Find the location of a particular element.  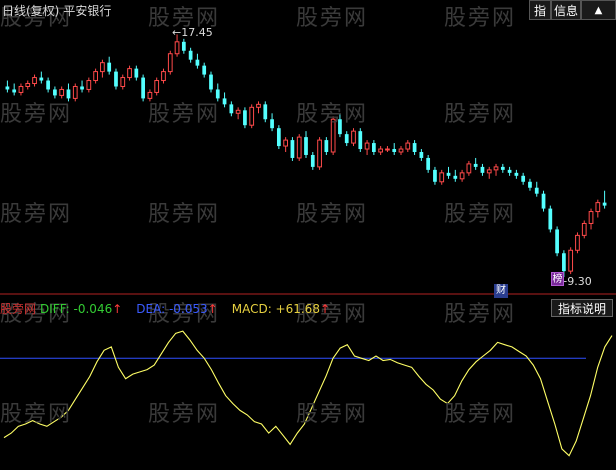

ranking-marker: 榜 is located at coordinates (557, 279).